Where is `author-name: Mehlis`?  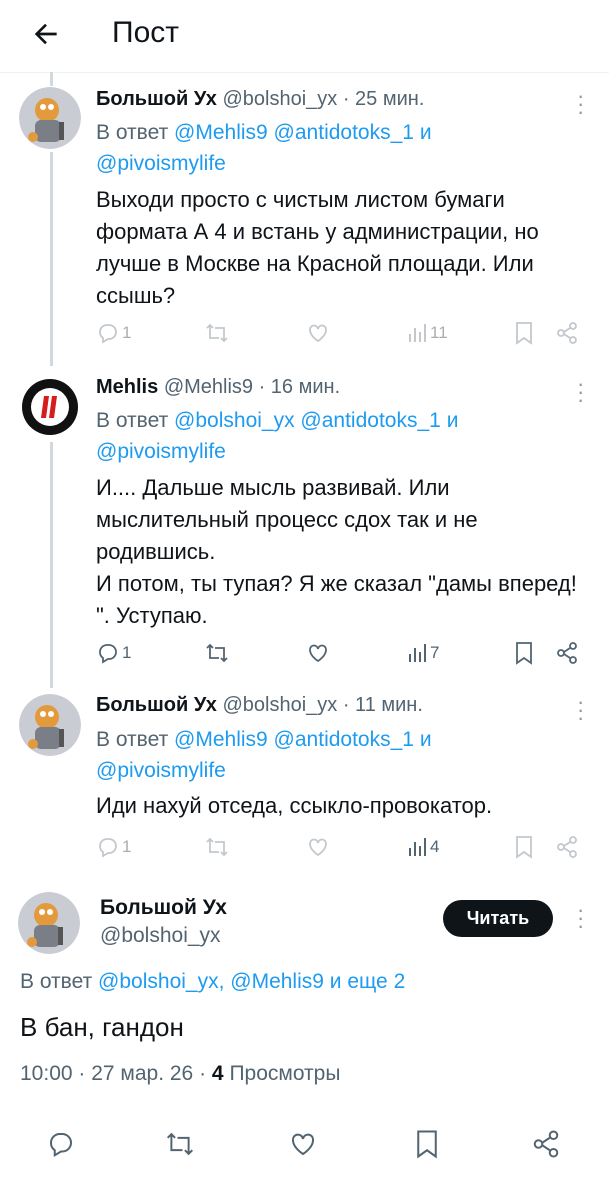 author-name: Mehlis is located at coordinates (127, 387).